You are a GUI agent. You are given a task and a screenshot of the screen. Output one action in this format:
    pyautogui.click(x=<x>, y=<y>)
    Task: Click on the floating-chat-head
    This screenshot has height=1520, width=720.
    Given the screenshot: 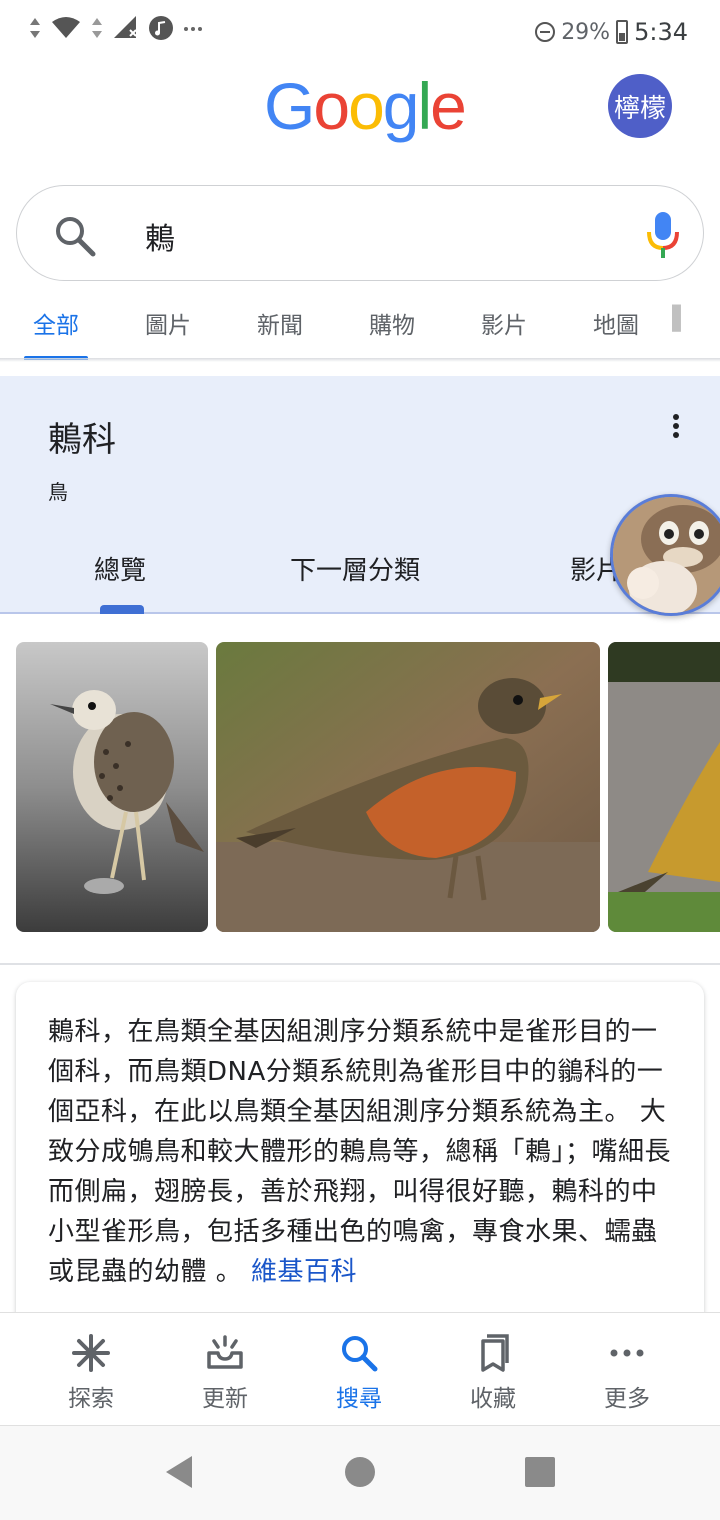 What is the action you would take?
    pyautogui.click(x=665, y=555)
    